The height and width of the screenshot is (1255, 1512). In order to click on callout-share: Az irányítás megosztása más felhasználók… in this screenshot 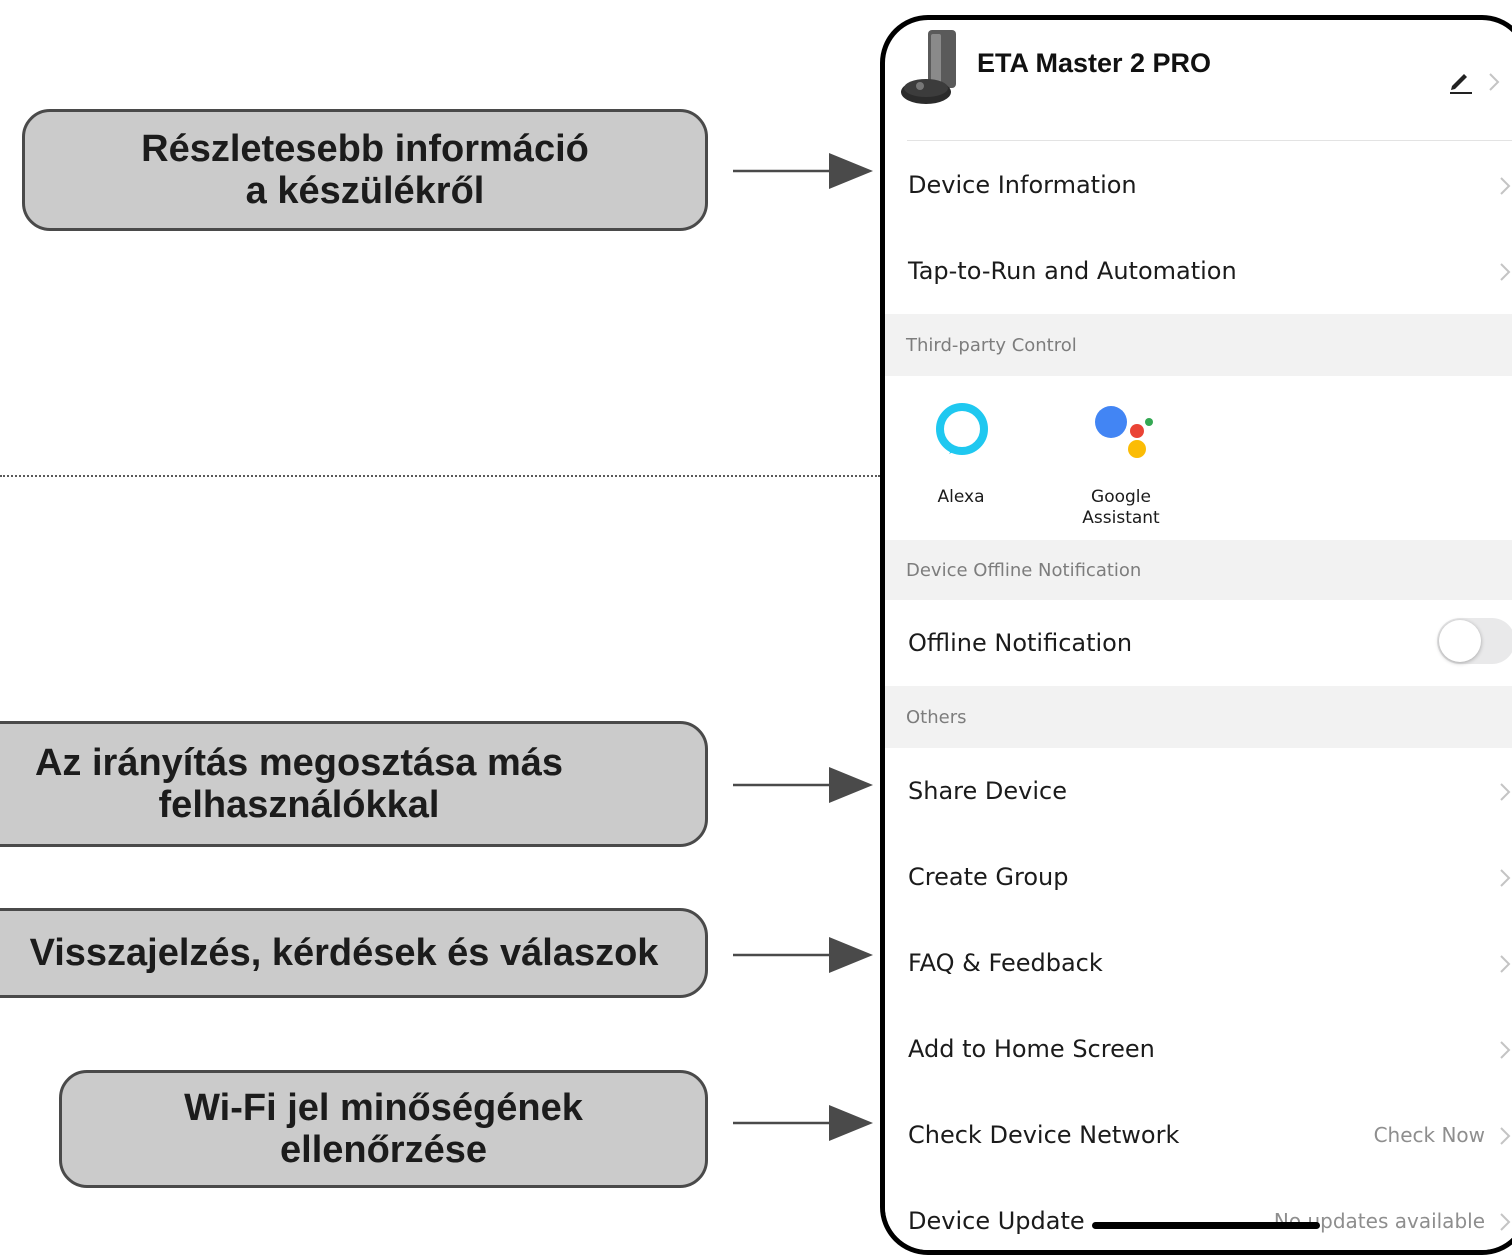, I will do `click(354, 784)`.